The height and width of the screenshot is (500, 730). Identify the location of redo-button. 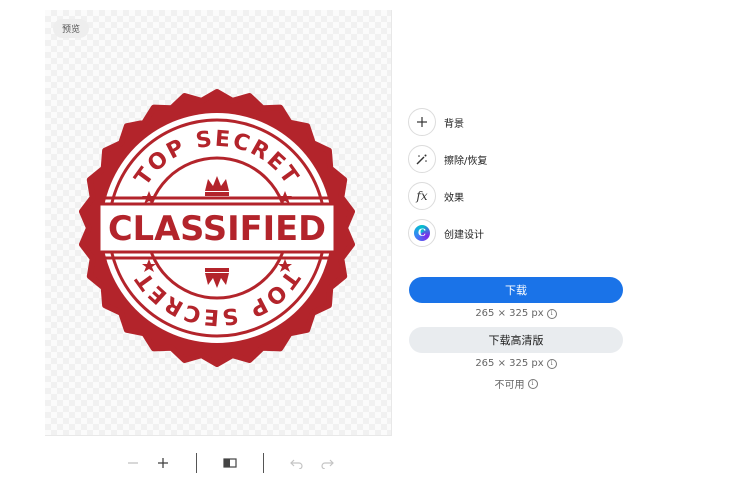
(327, 463).